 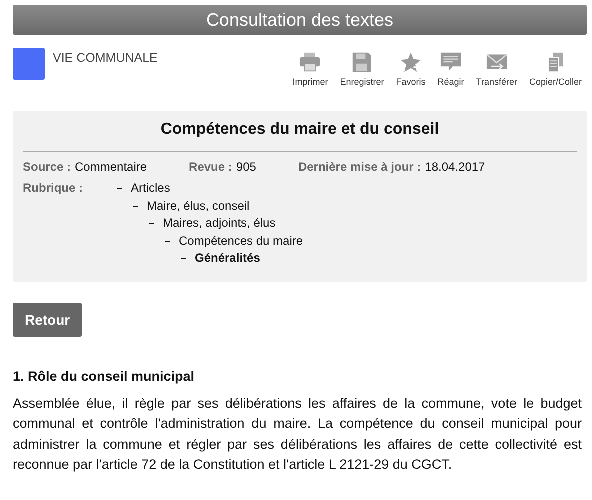 What do you see at coordinates (311, 75) in the screenshot?
I see `toolbar-button: Imprimer` at bounding box center [311, 75].